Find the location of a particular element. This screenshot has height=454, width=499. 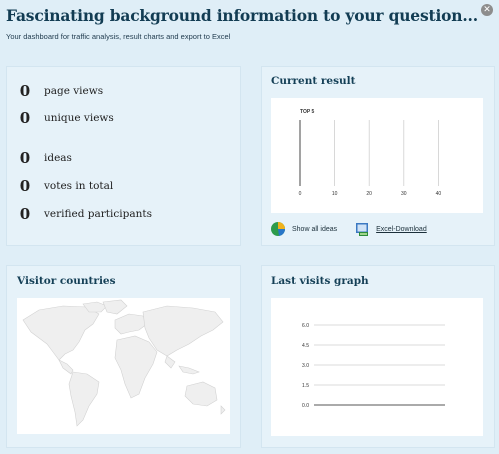

x-tick-label: 30 is located at coordinates (404, 194).